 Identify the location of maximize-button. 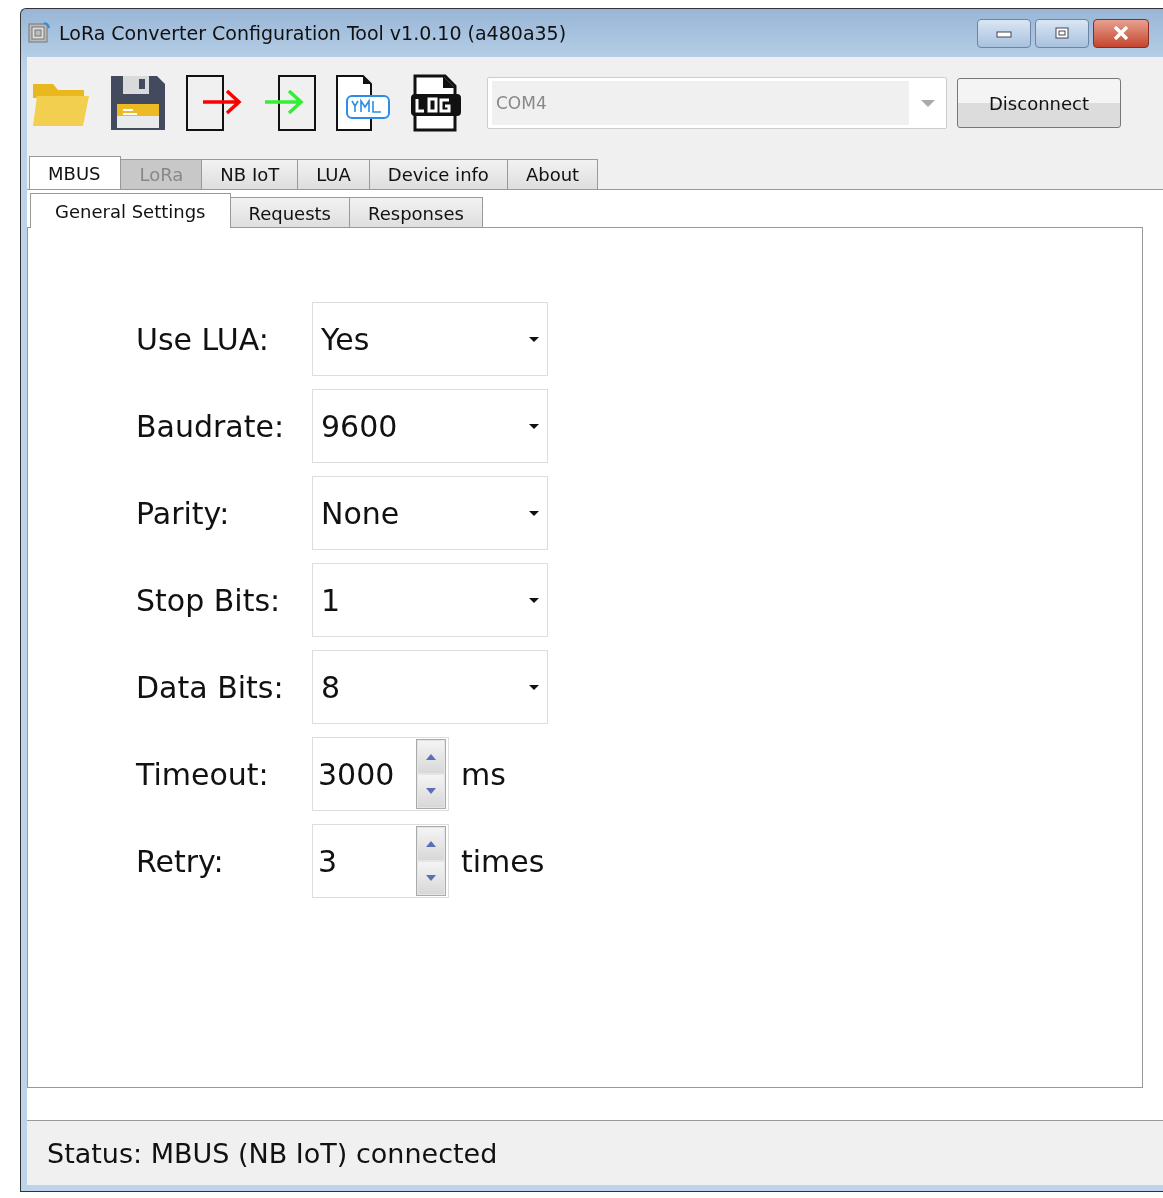
(1062, 33).